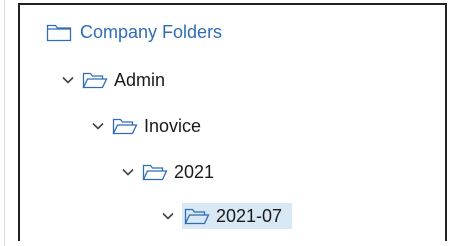  I want to click on tree-node-2021-07: 2021-07, so click(226, 216).